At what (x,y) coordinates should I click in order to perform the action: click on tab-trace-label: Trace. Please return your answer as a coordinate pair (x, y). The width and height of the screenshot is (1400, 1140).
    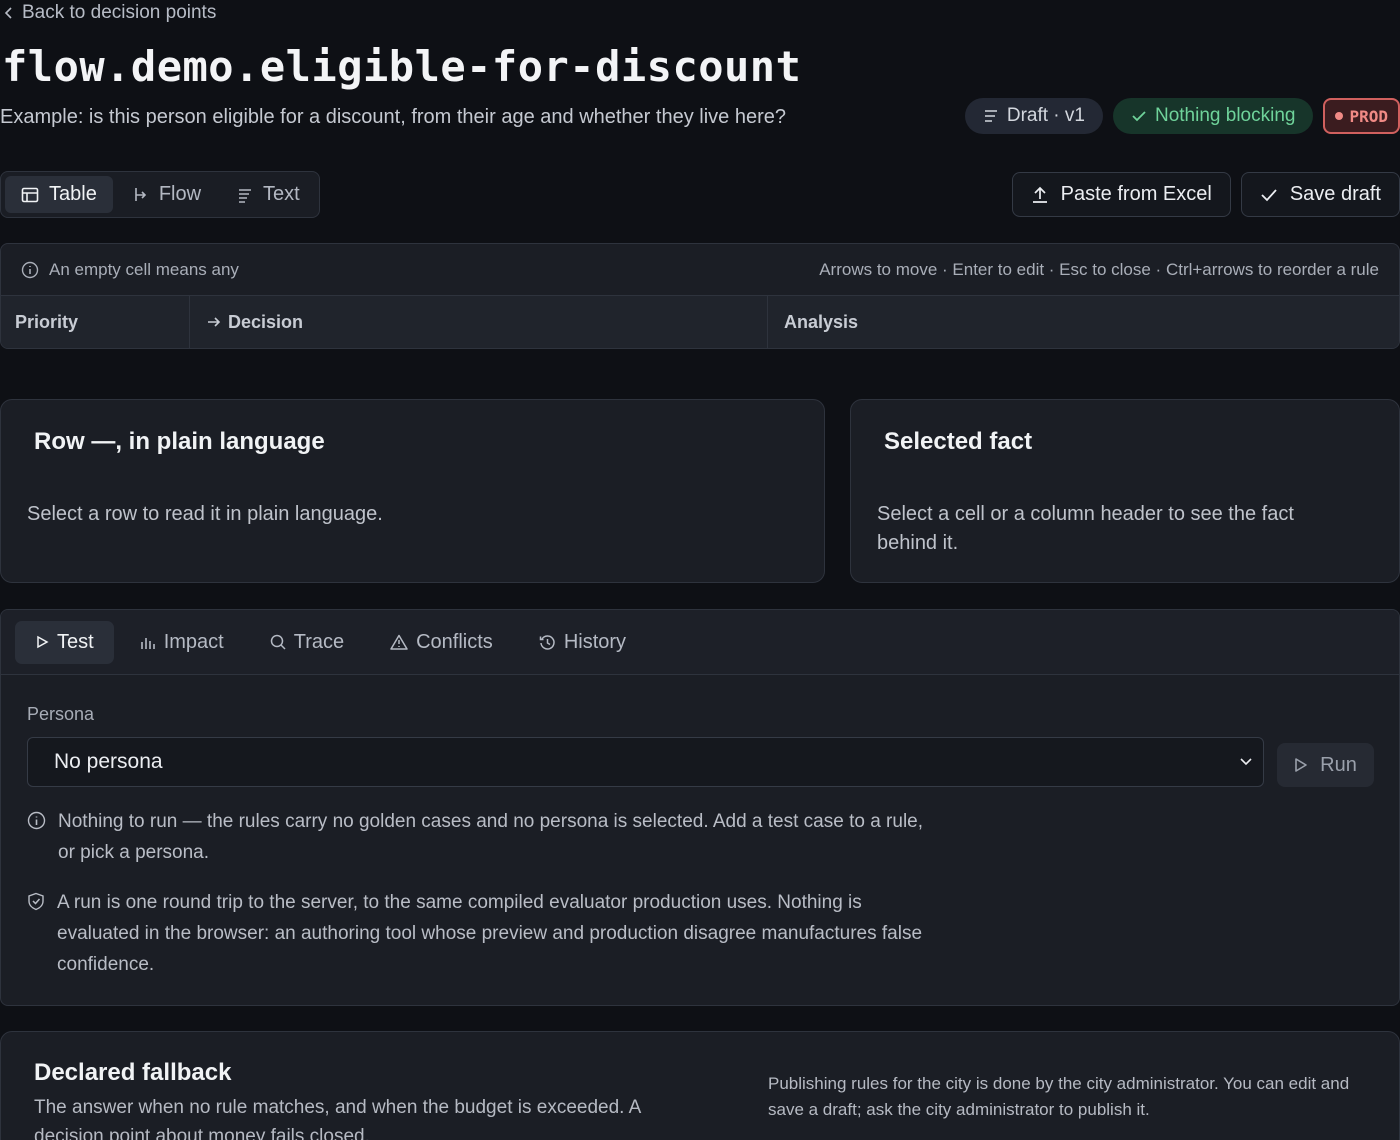
    Looking at the image, I should click on (319, 641).